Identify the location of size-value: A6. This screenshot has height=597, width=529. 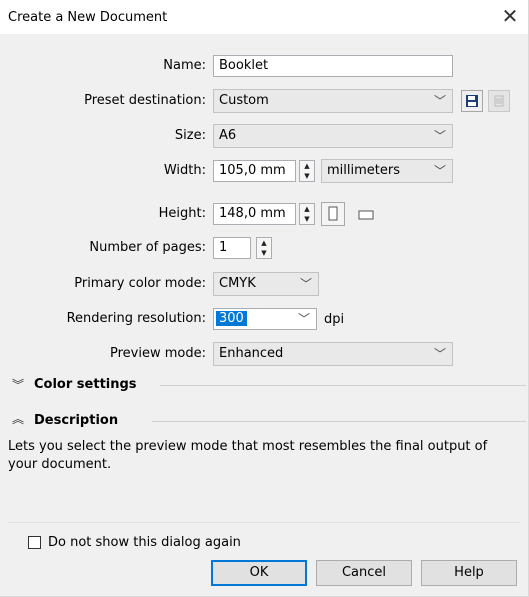
(228, 135).